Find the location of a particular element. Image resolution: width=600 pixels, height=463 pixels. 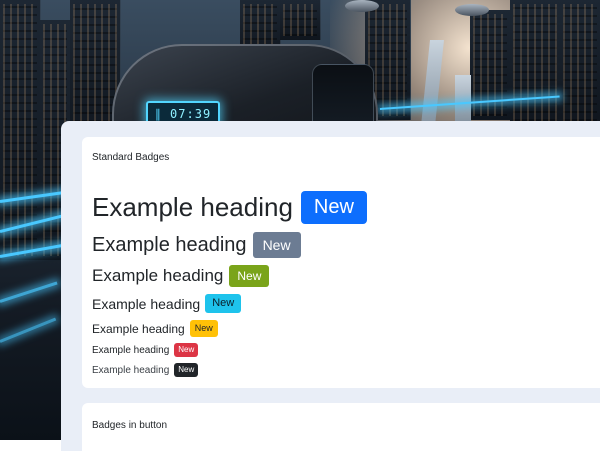

badge-row-1: Example heading New is located at coordinates (229, 207).